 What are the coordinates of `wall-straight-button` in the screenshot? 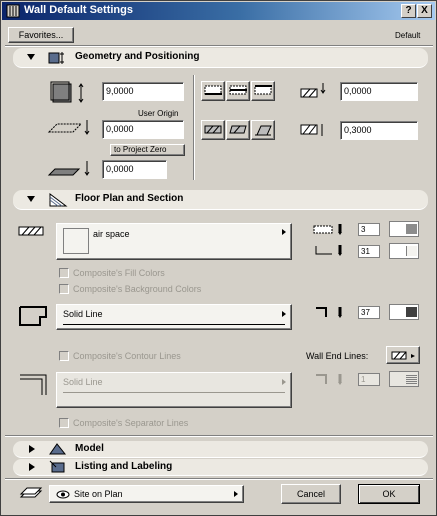 It's located at (213, 130).